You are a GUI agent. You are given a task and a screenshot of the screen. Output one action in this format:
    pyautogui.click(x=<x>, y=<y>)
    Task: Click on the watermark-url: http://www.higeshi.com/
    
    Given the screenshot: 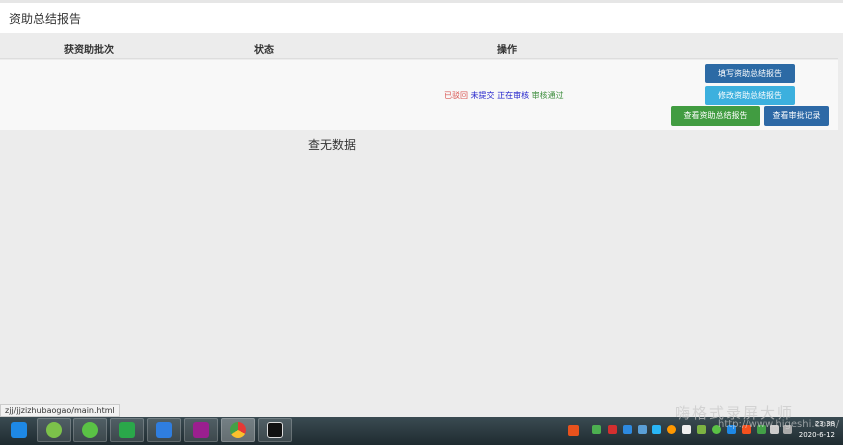 What is the action you would take?
    pyautogui.click(x=779, y=424)
    